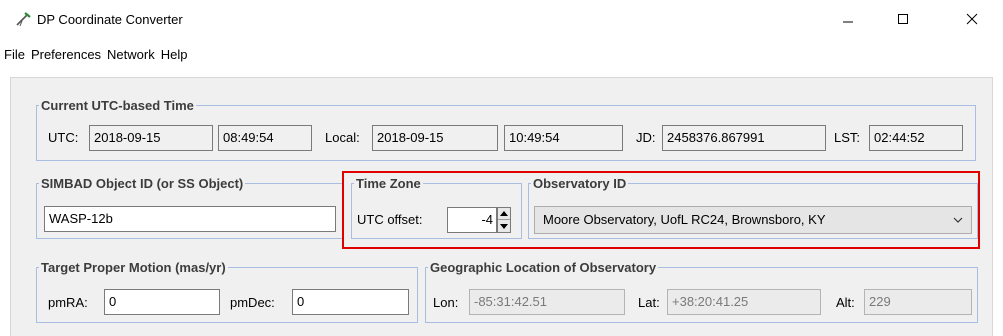 This screenshot has width=1003, height=336. What do you see at coordinates (68, 302) in the screenshot?
I see `pmra-label: pmRA:` at bounding box center [68, 302].